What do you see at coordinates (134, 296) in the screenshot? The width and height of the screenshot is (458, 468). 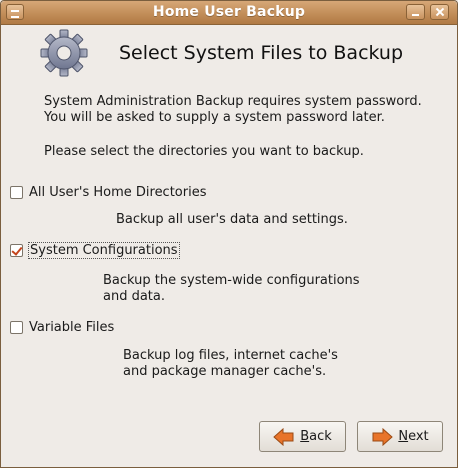 I see `description-line: and data.` at bounding box center [134, 296].